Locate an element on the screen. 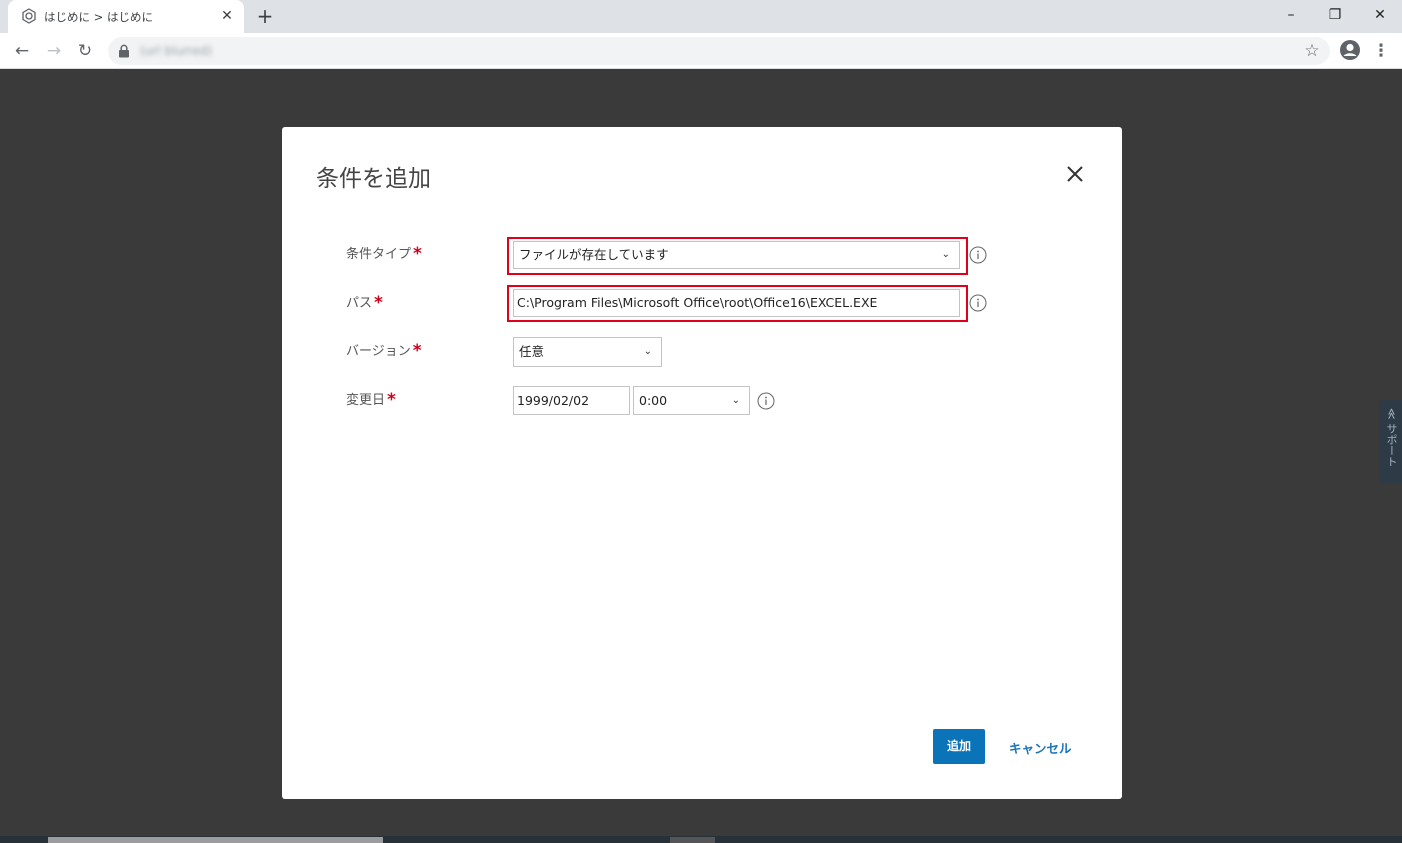  close-icon is located at coordinates (1075, 174).